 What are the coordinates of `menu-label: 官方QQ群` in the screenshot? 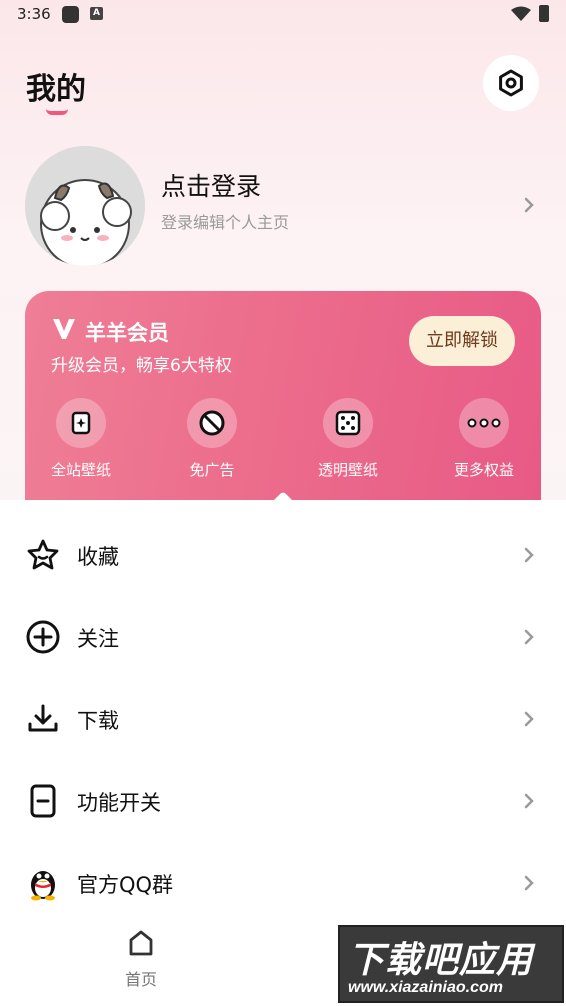 It's located at (125, 885).